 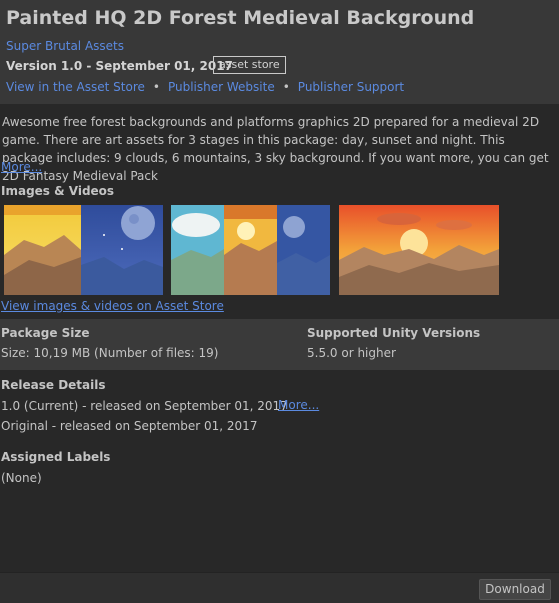 I want to click on day-sunset-night-thumbnail, so click(x=250, y=250).